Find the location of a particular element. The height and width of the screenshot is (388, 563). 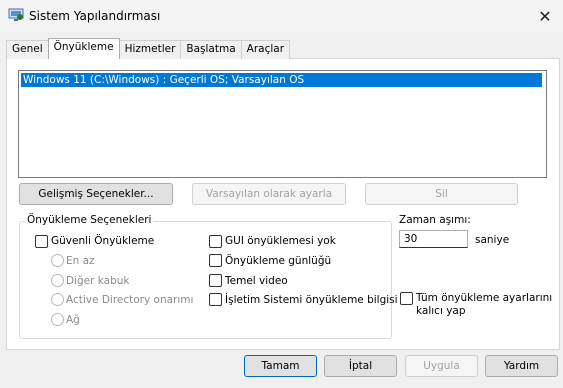

os-boot-info-label: İşletim Sistemi önyükleme bilgisi is located at coordinates (311, 300).